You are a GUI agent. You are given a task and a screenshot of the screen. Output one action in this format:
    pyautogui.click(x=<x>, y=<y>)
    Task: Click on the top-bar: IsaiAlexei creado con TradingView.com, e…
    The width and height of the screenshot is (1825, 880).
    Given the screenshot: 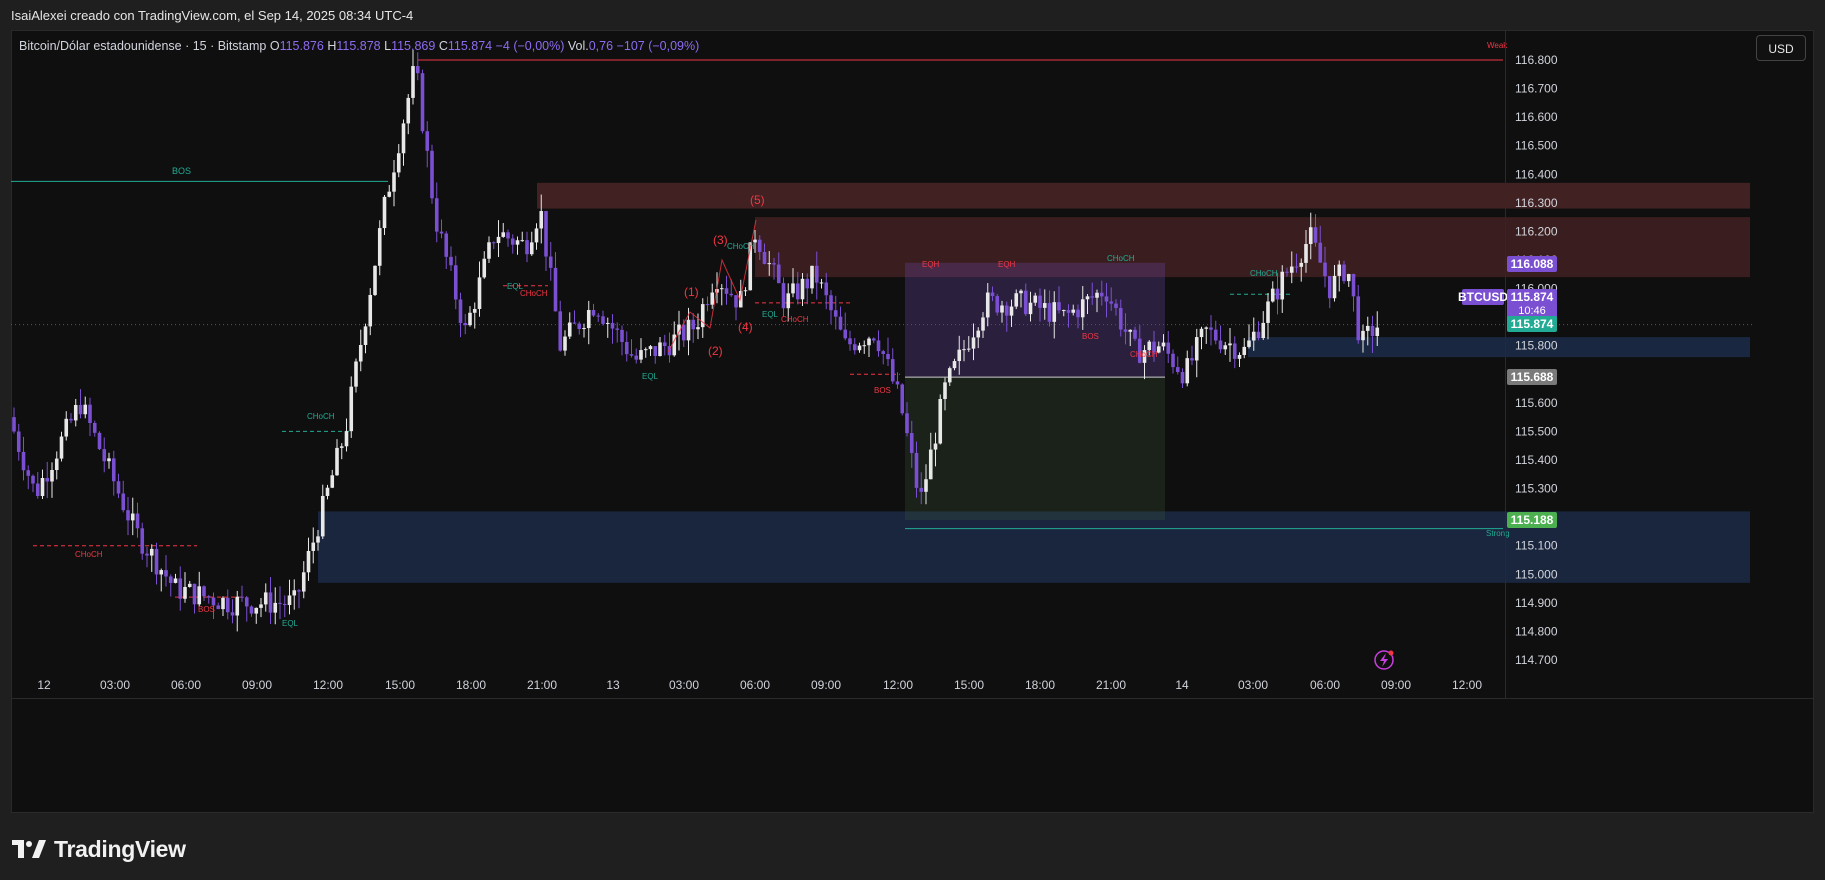 What is the action you would take?
    pyautogui.click(x=912, y=15)
    